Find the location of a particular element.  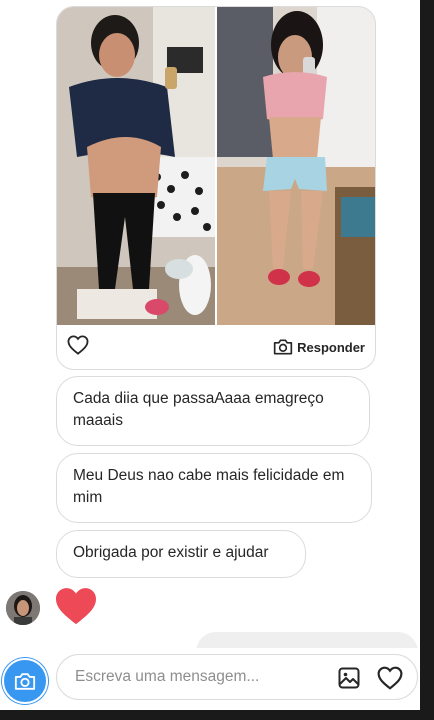

message-bubble: Cada diia que passaAaaa emagreço maaais is located at coordinates (213, 411).